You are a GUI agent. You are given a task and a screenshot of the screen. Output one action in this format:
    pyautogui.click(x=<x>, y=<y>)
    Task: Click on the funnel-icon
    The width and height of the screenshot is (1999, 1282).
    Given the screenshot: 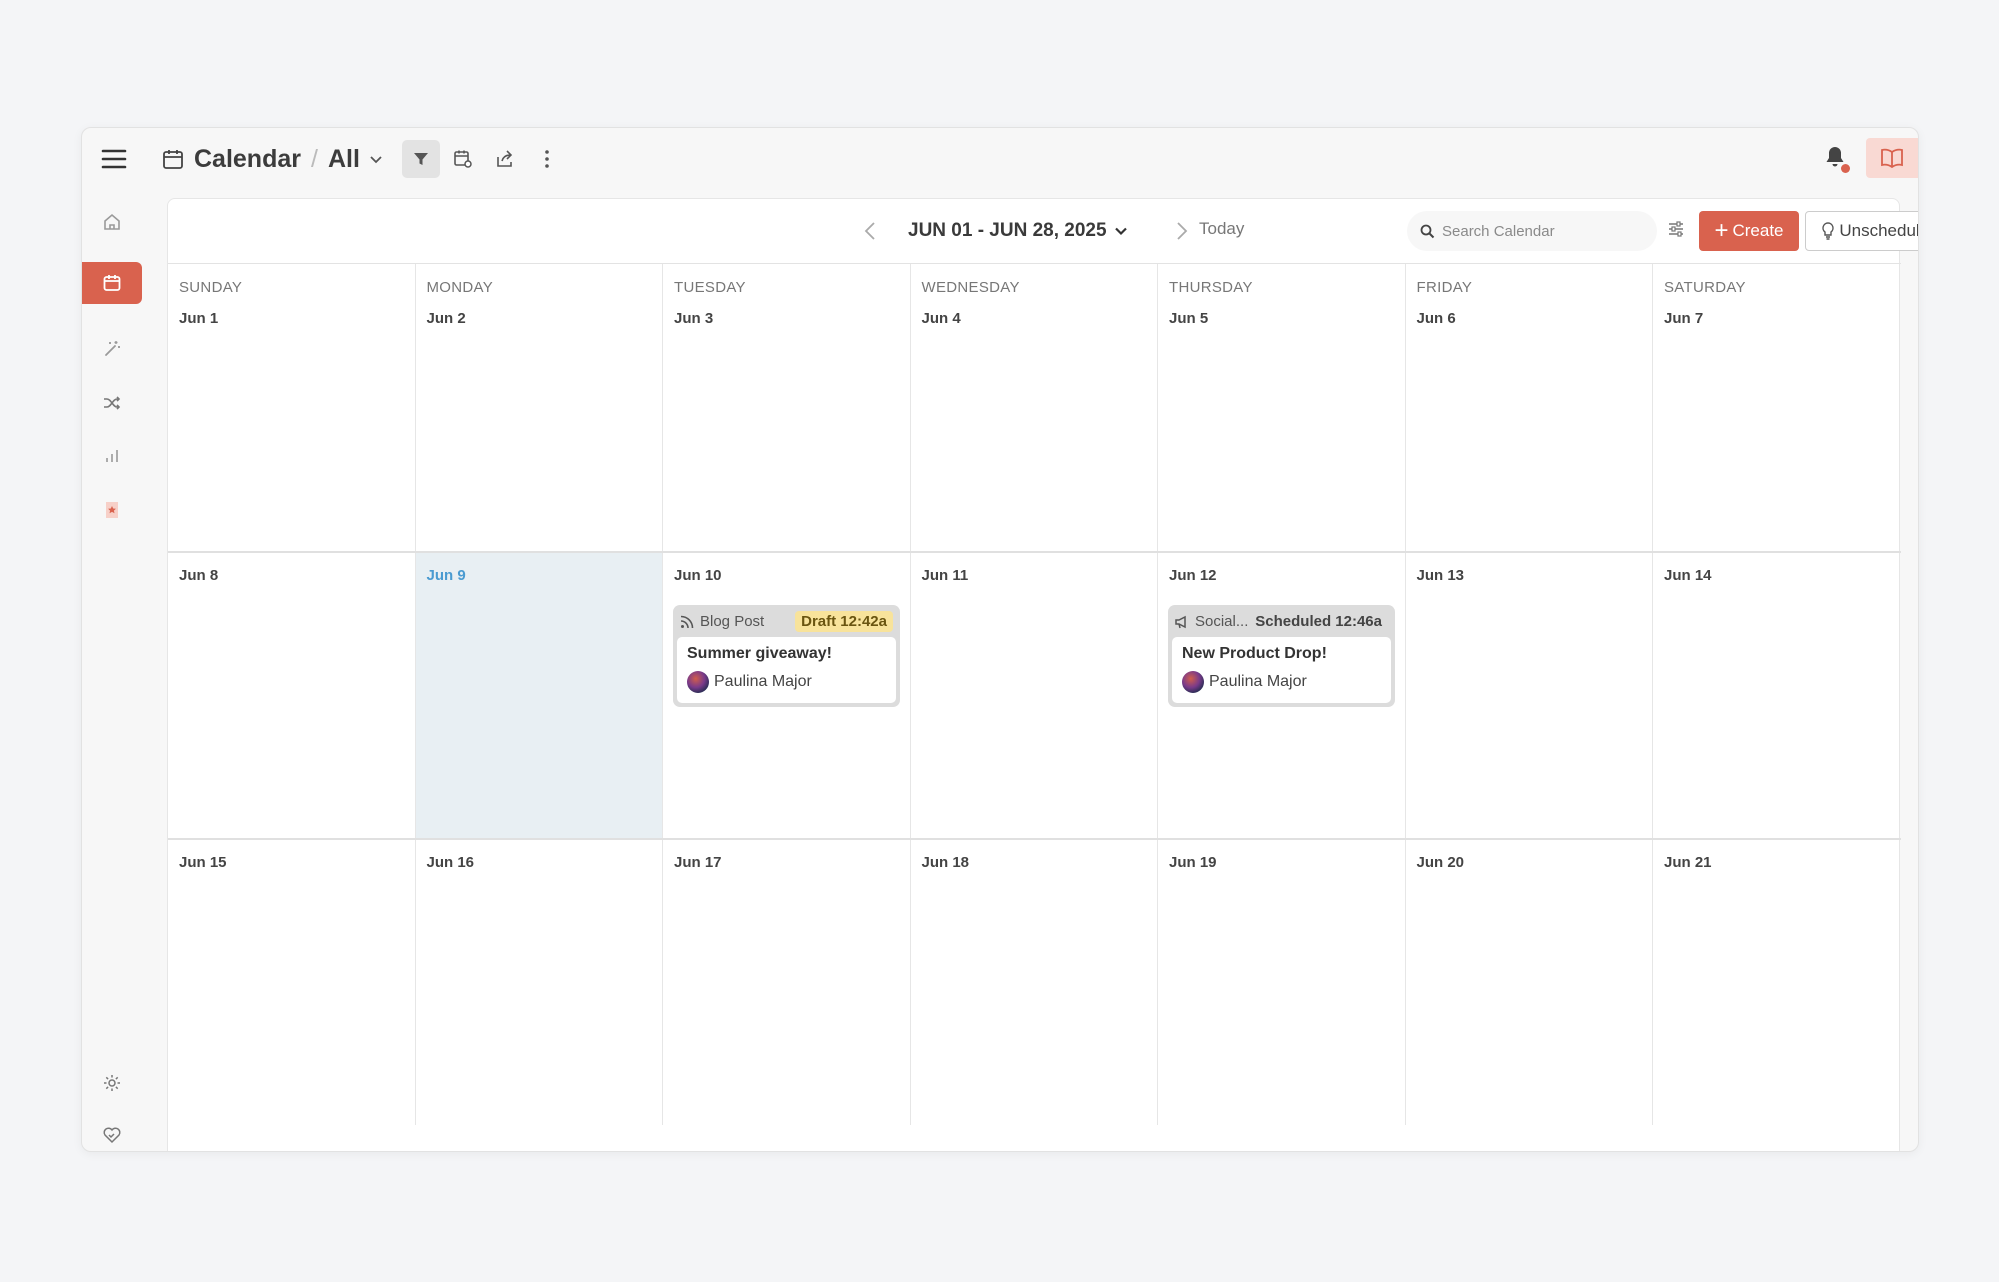 What is the action you would take?
    pyautogui.click(x=421, y=159)
    